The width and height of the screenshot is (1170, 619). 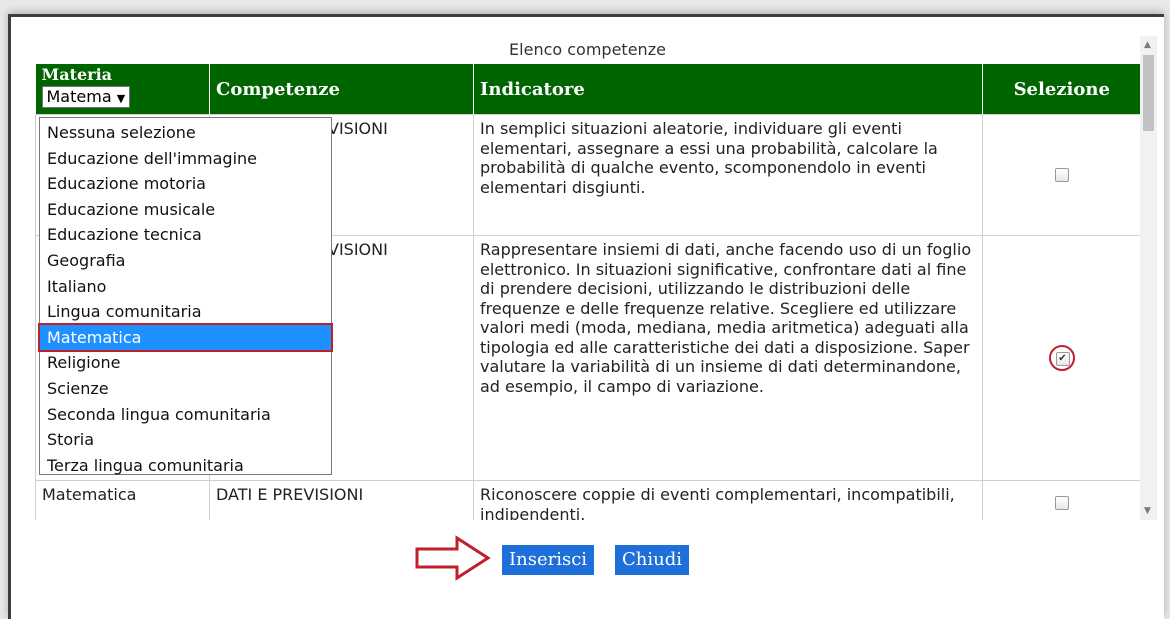 I want to click on dropdown-option: Scienze, so click(x=185, y=389).